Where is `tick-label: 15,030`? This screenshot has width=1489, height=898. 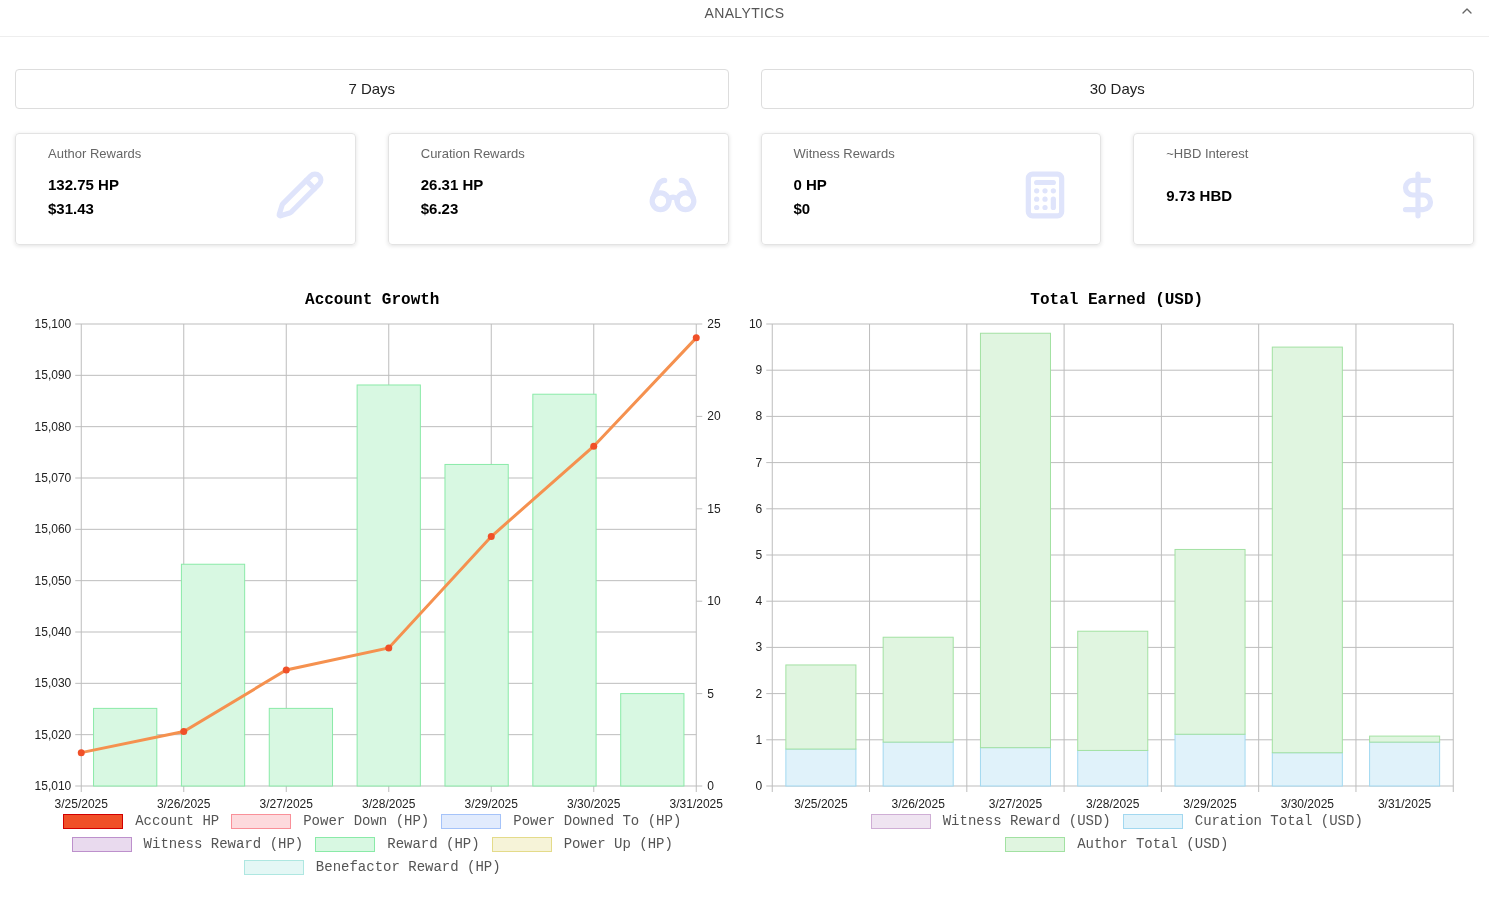
tick-label: 15,030 is located at coordinates (53, 683).